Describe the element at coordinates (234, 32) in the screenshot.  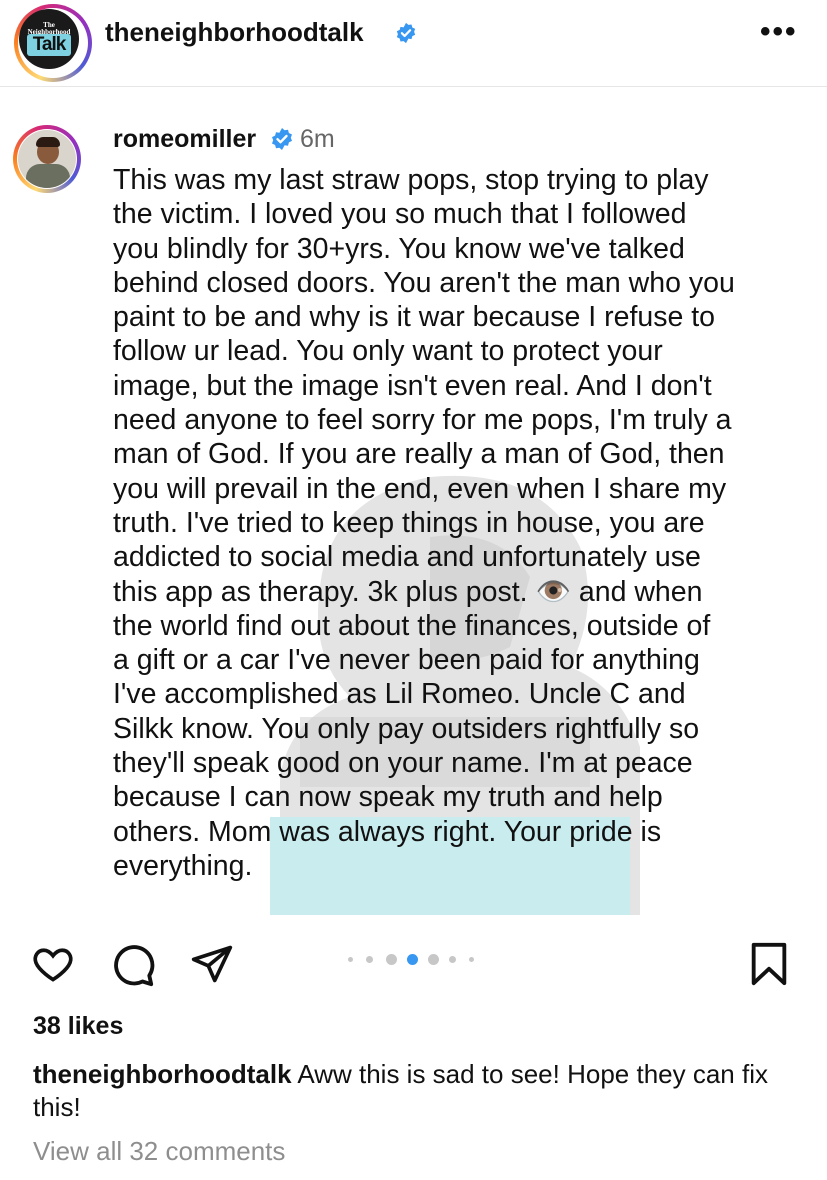
I see `account-name: theneighborhoodtalk` at that location.